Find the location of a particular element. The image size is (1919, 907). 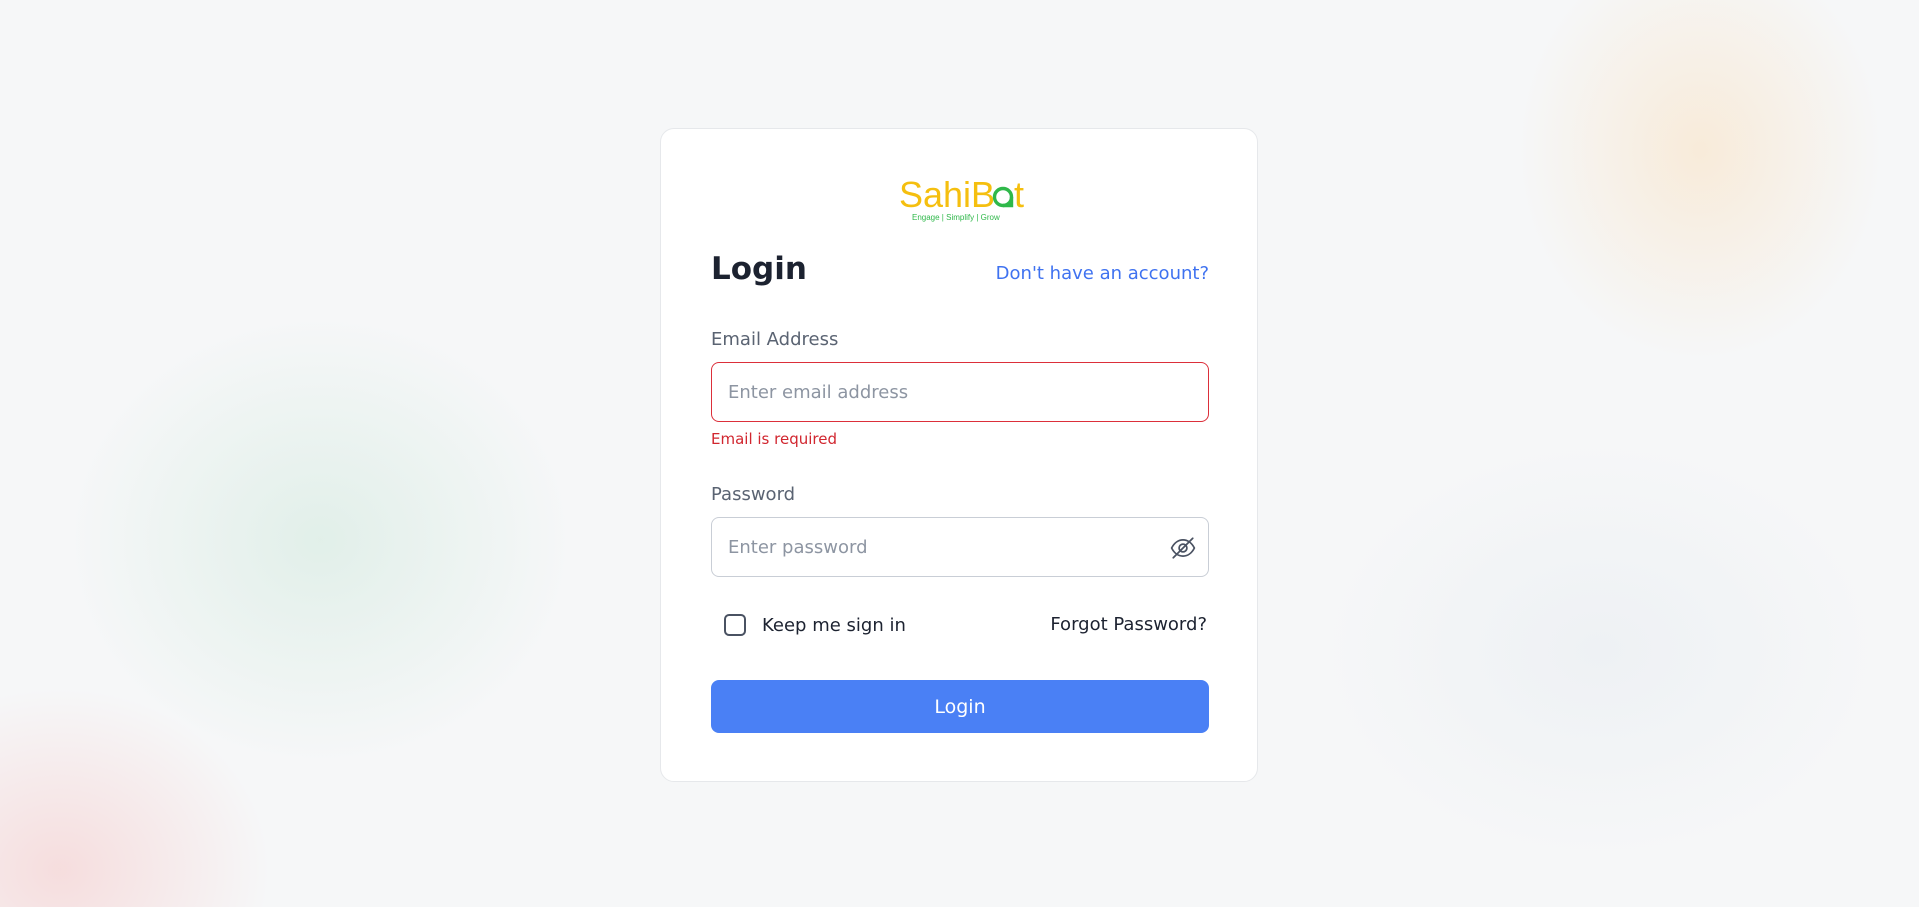

password-label: Password is located at coordinates (753, 494).